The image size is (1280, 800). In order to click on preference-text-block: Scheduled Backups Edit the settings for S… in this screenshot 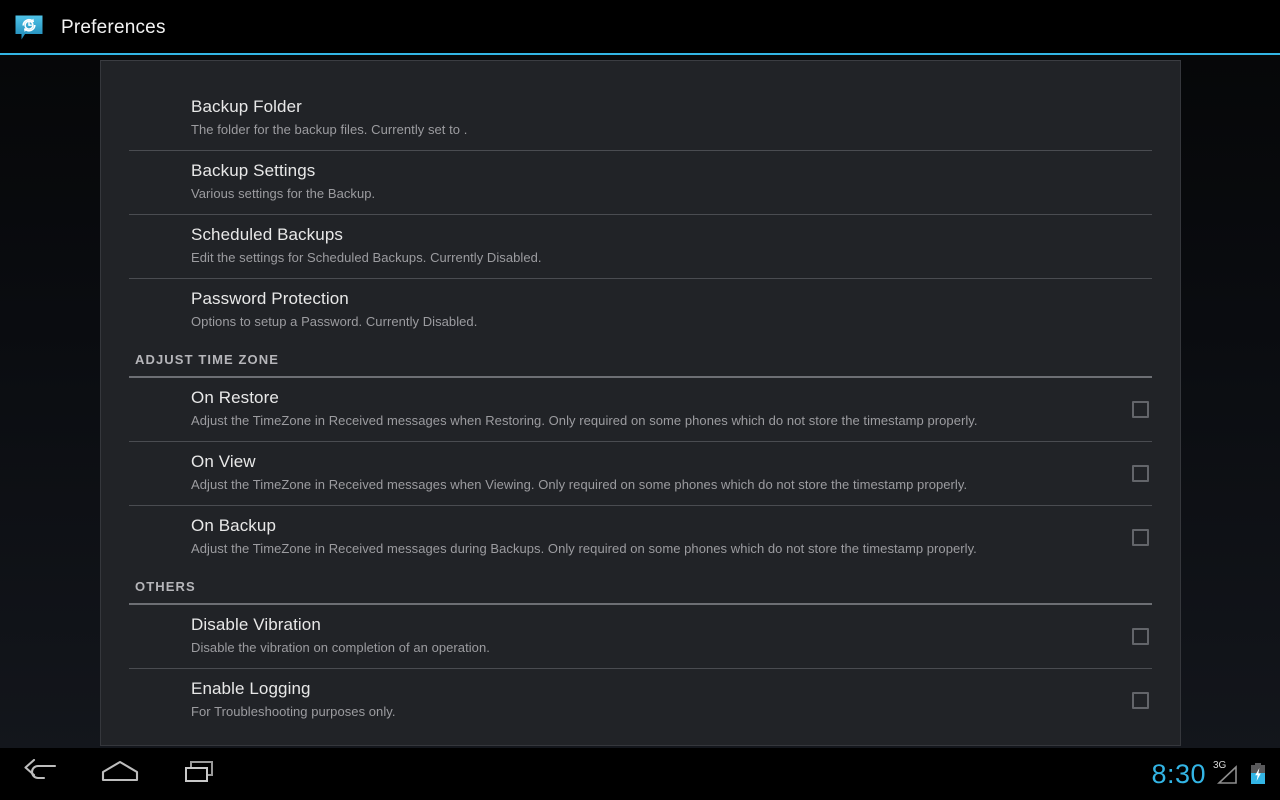, I will do `click(671, 246)`.